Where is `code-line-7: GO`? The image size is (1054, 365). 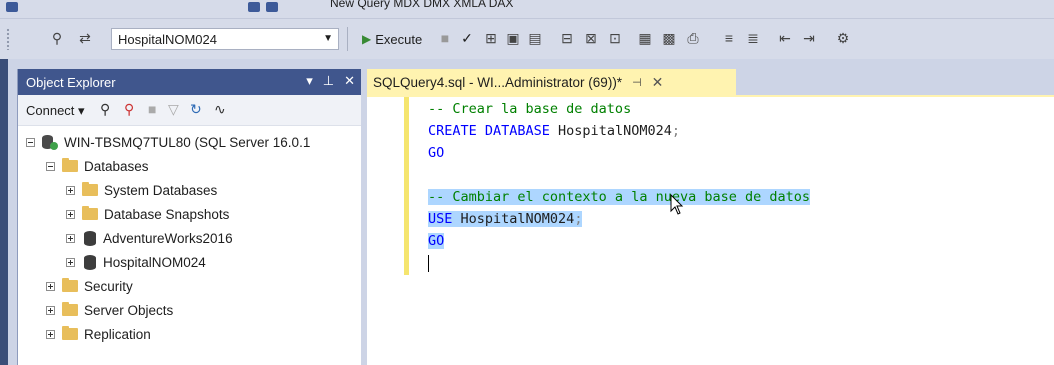 code-line-7: GO is located at coordinates (619, 241).